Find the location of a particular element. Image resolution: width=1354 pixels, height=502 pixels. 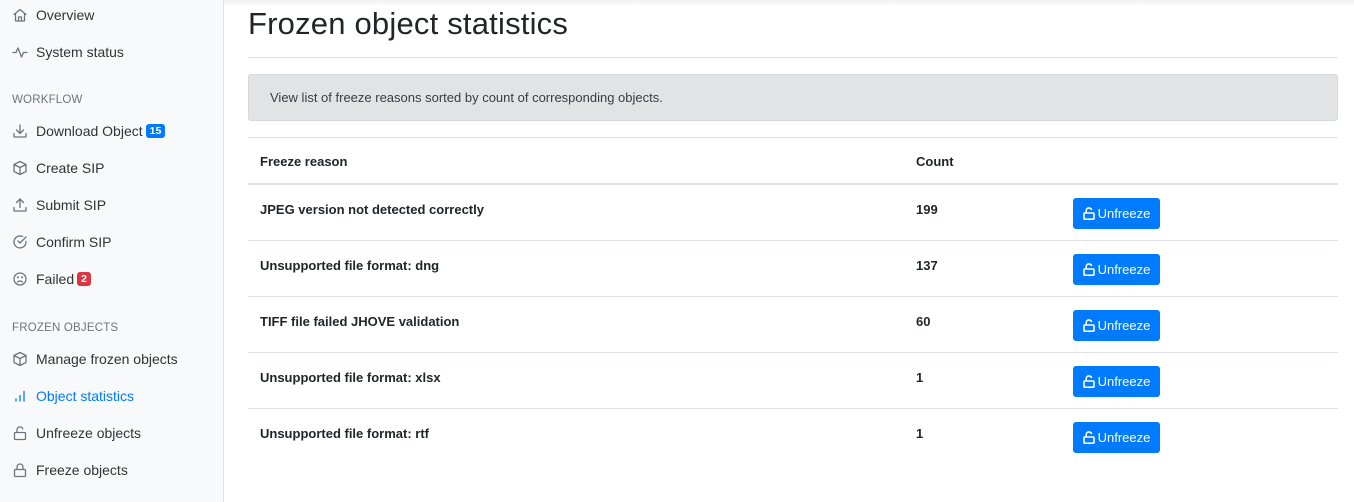

sidebar-item-label: Submit SIP is located at coordinates (71, 205).